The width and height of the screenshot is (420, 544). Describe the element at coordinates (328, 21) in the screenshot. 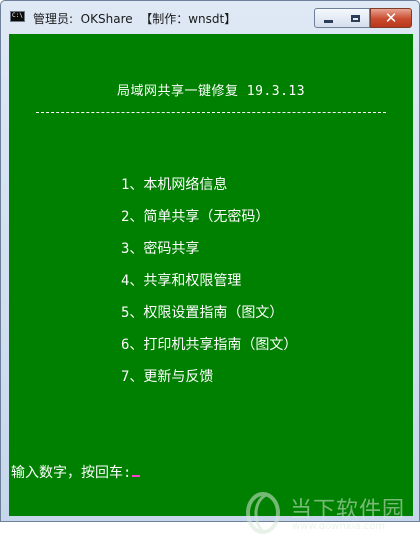

I see `minimize-icon` at that location.